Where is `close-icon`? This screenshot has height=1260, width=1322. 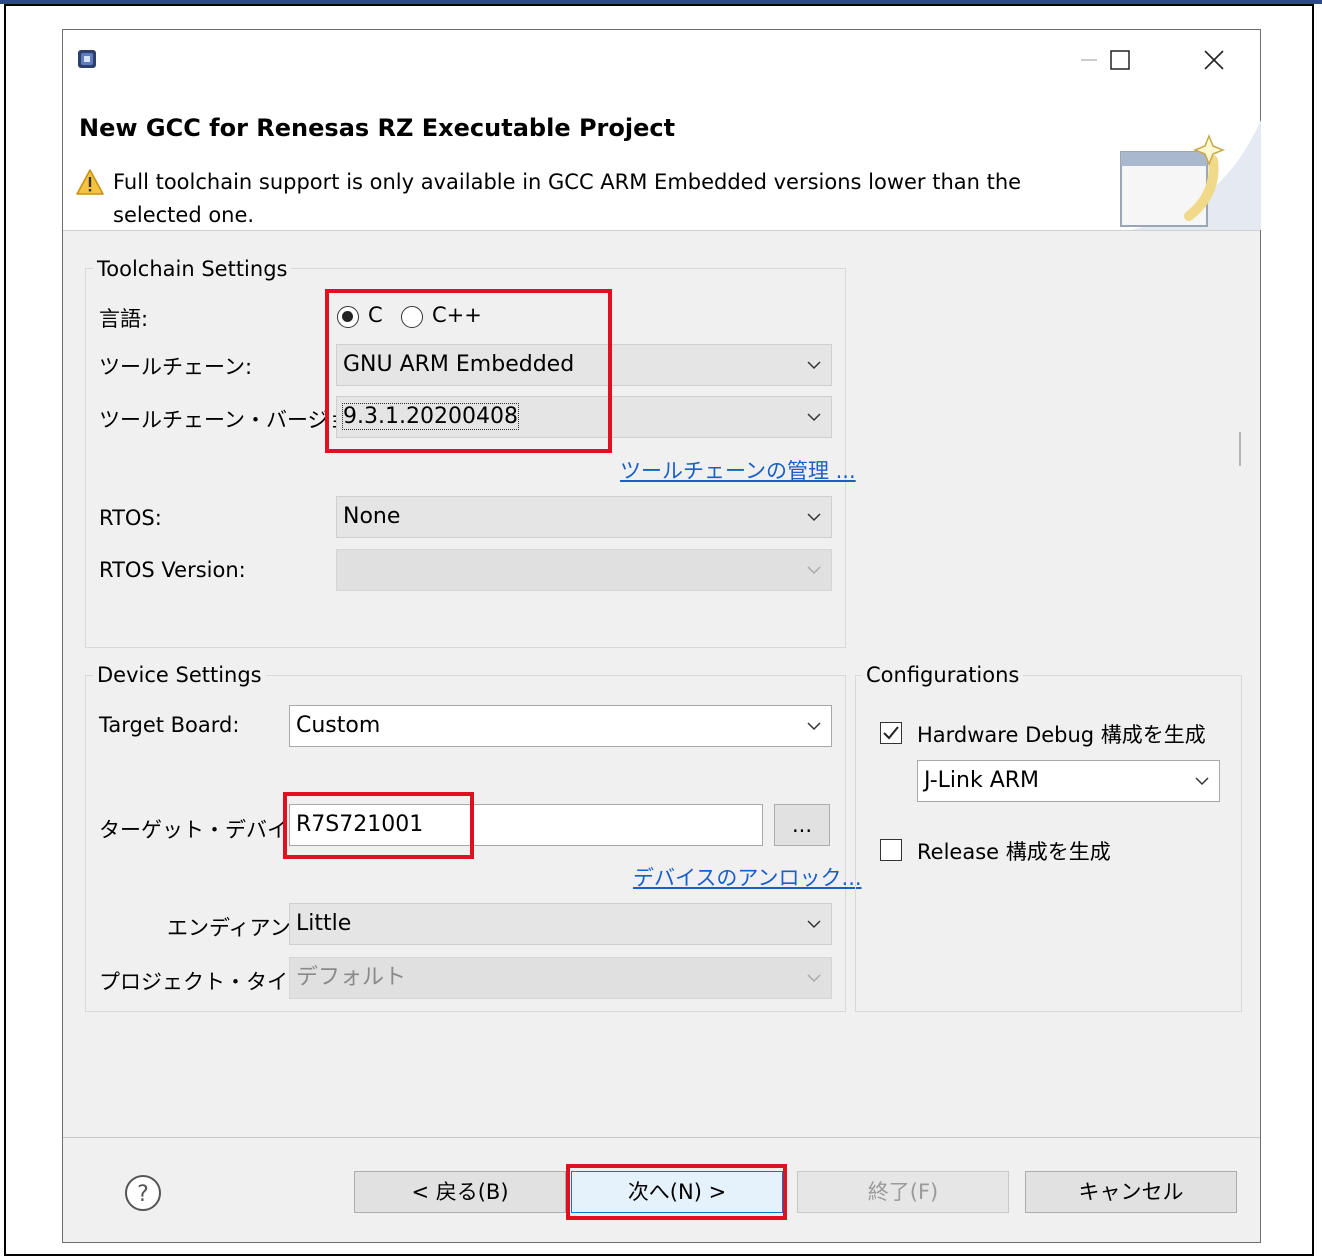 close-icon is located at coordinates (1214, 60).